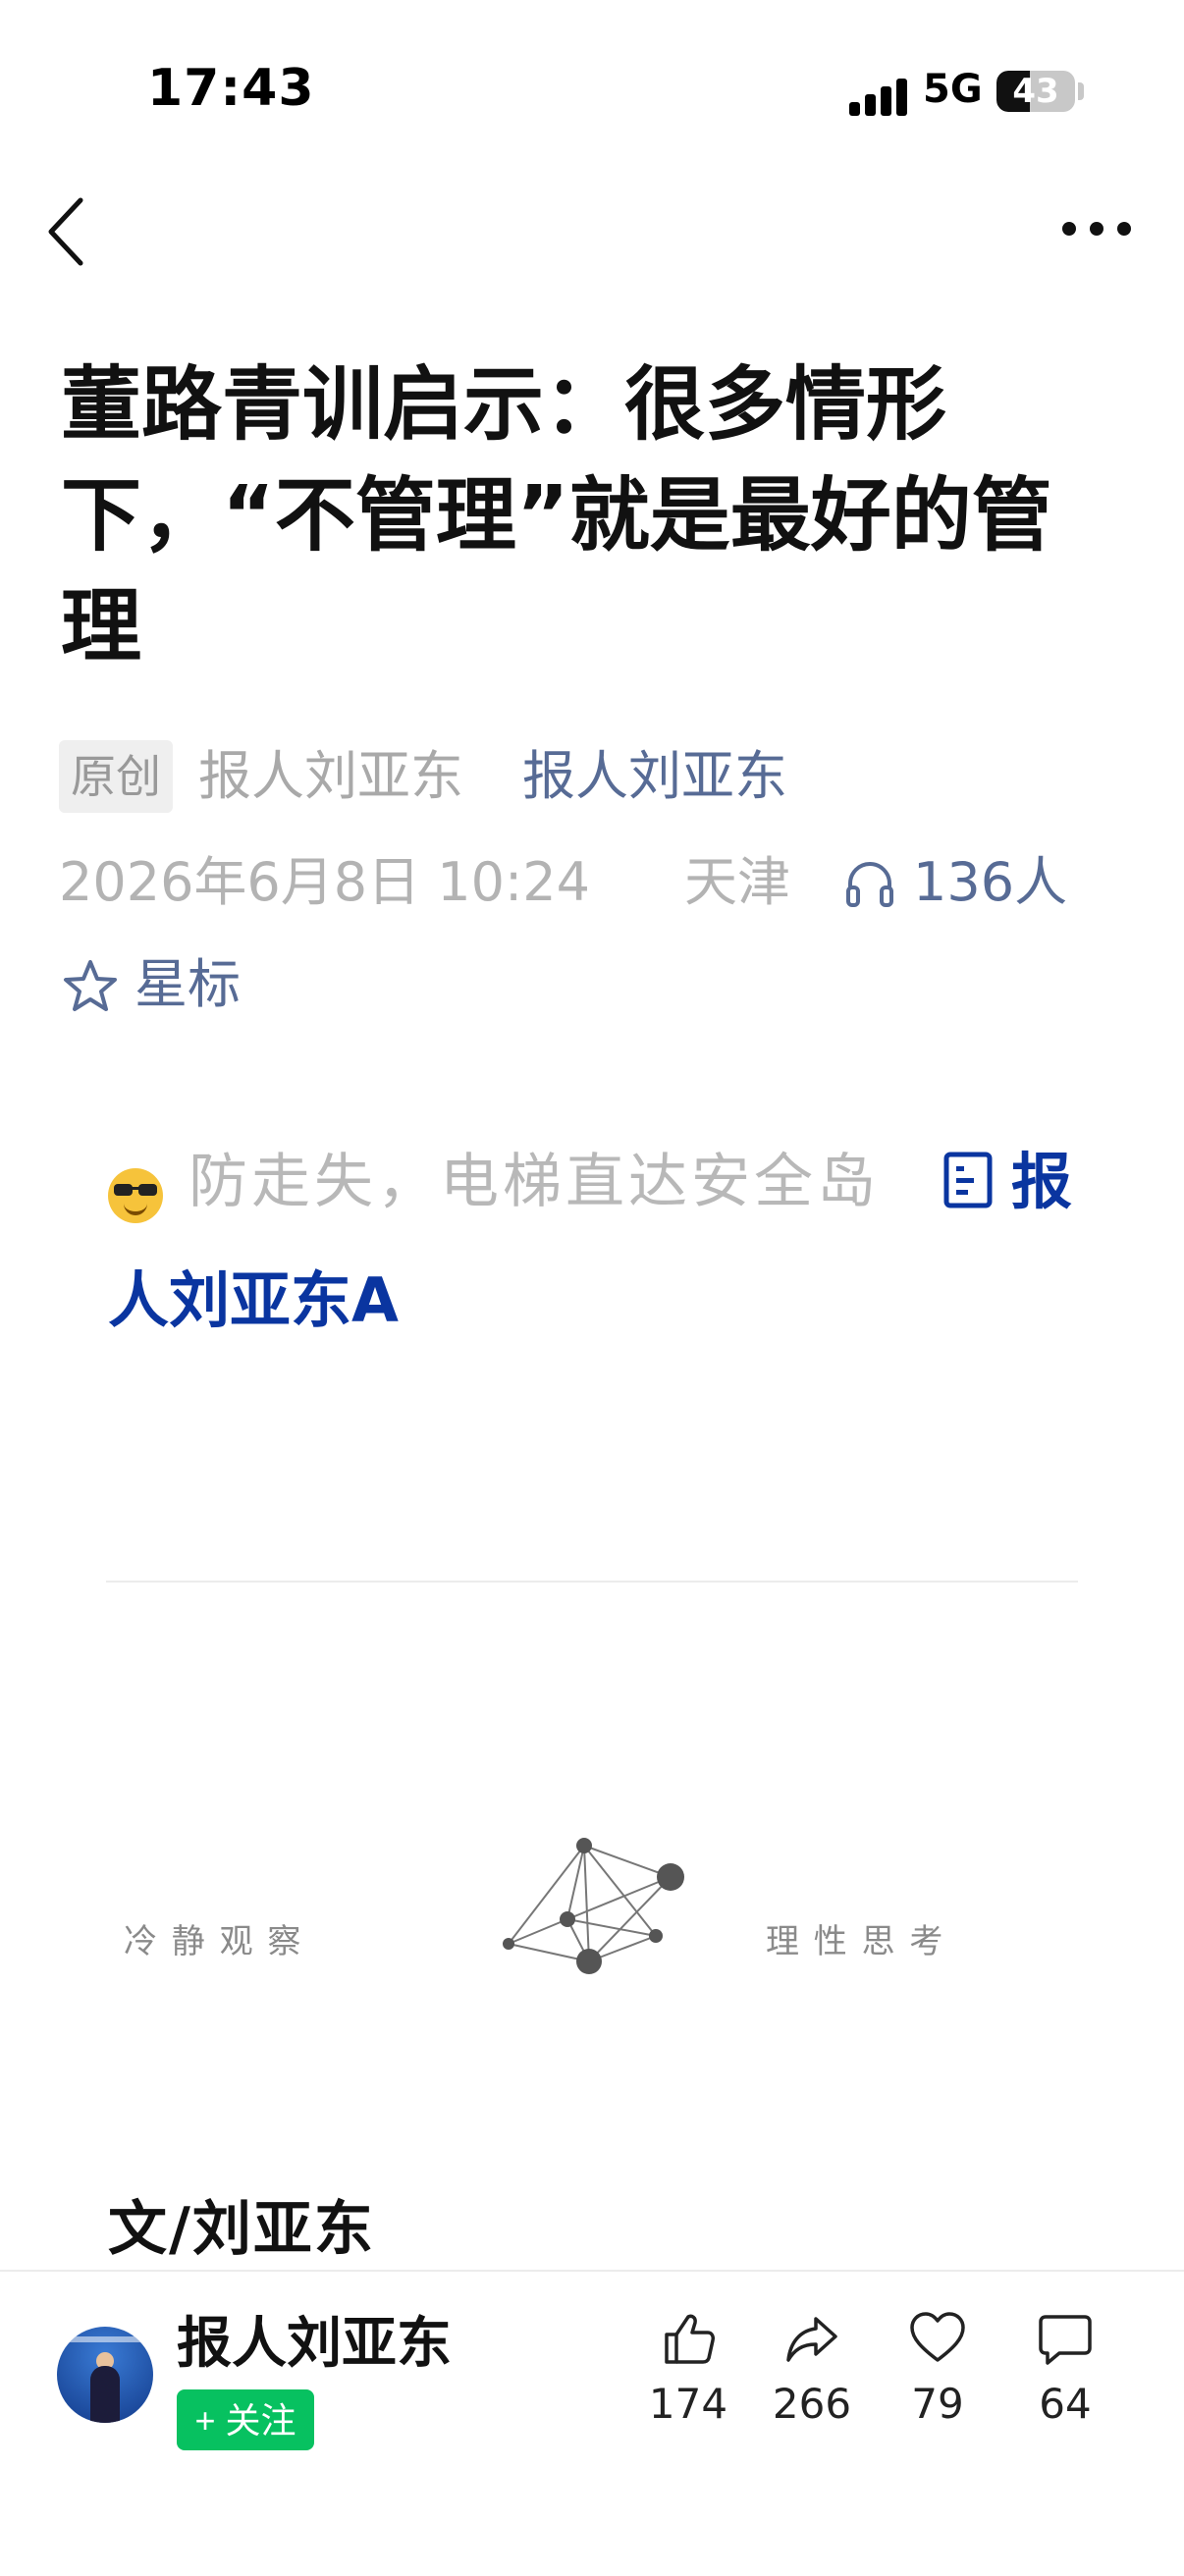 The height and width of the screenshot is (2576, 1184). What do you see at coordinates (90, 986) in the screenshot?
I see `star-icon` at bounding box center [90, 986].